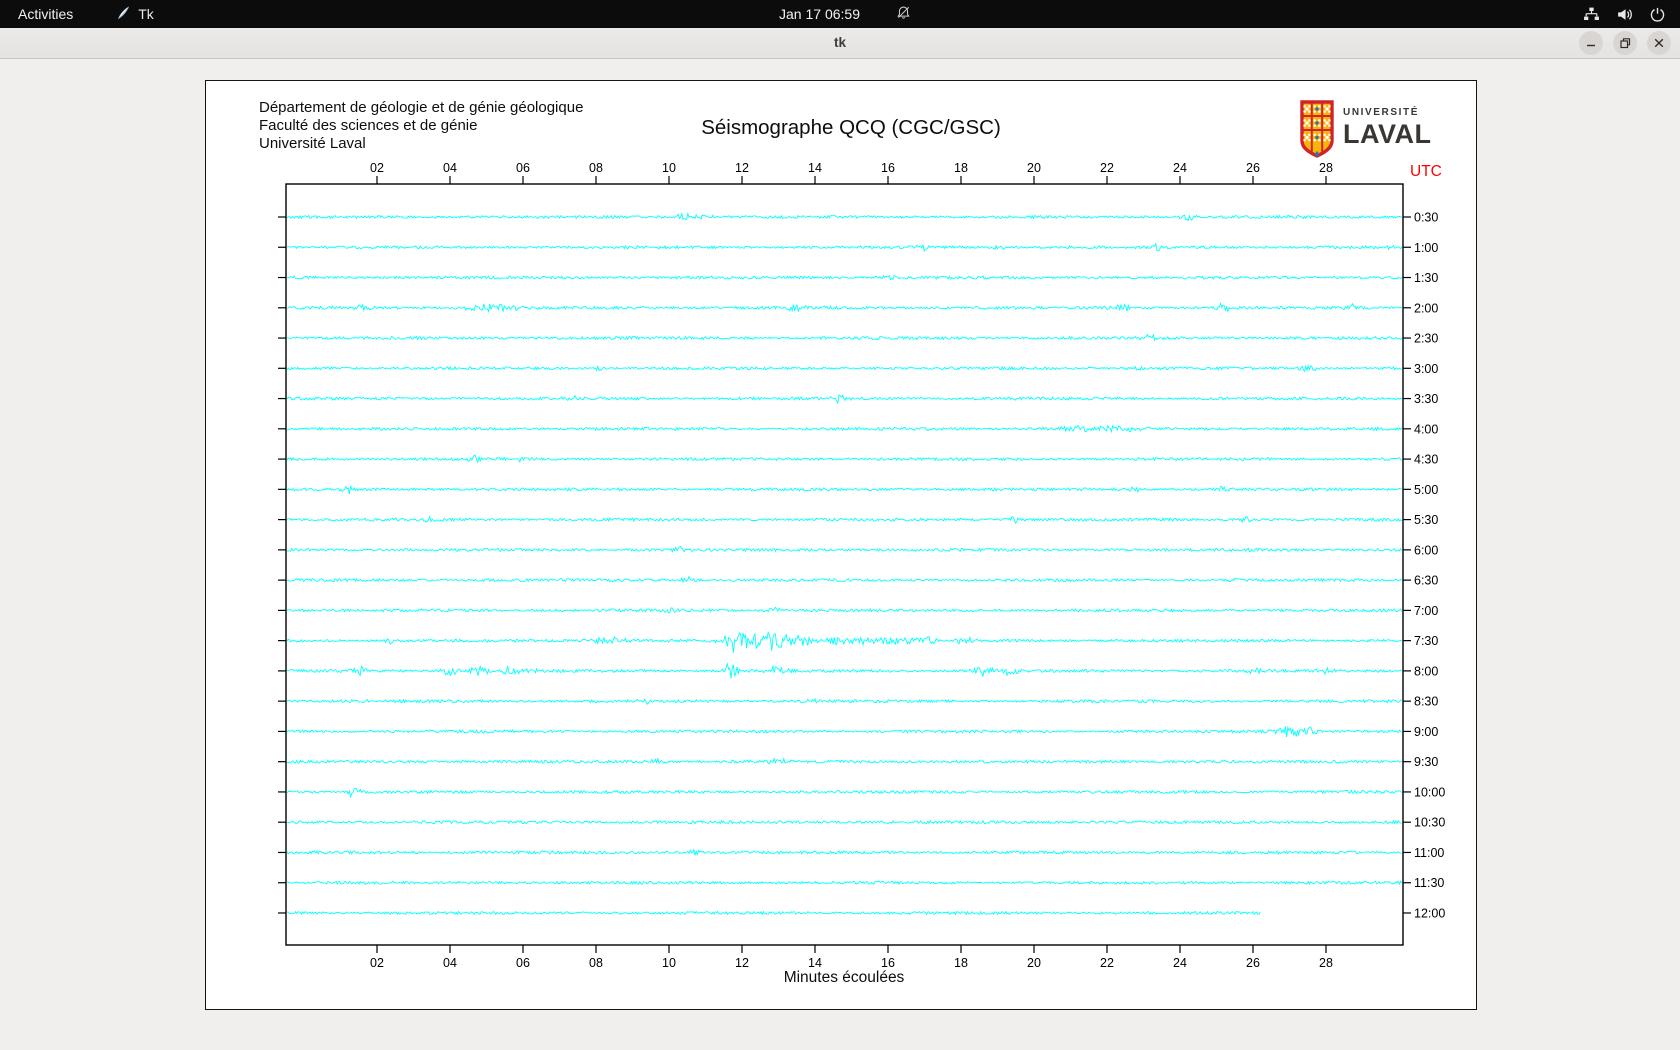  Describe the element at coordinates (1381, 112) in the screenshot. I see `logo-universite-label: UNIVERSITÉ` at that location.